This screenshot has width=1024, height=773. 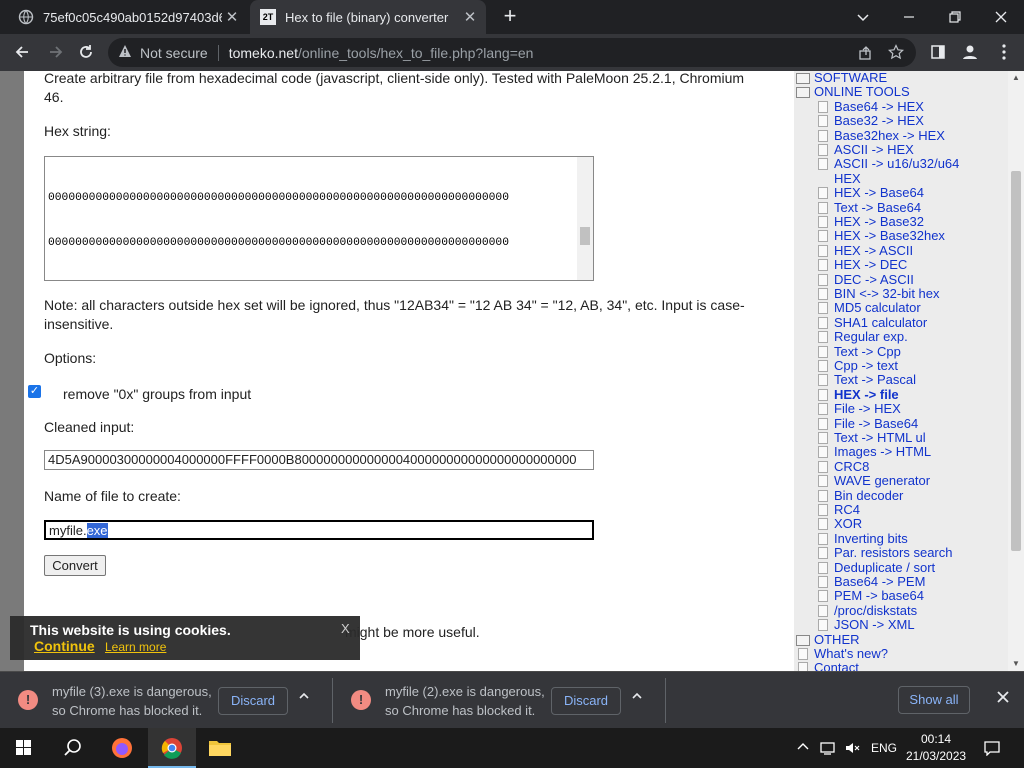 What do you see at coordinates (874, 625) in the screenshot?
I see `sidebar-item: JSON -> XML` at bounding box center [874, 625].